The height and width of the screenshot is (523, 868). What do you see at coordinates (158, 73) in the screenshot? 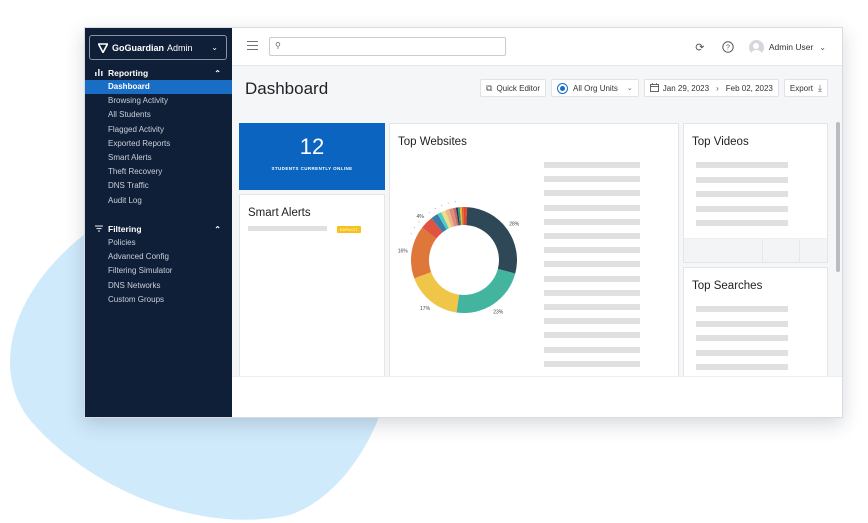
I see `sidebar-section-header-reporting: Reporting ⌃` at bounding box center [158, 73].